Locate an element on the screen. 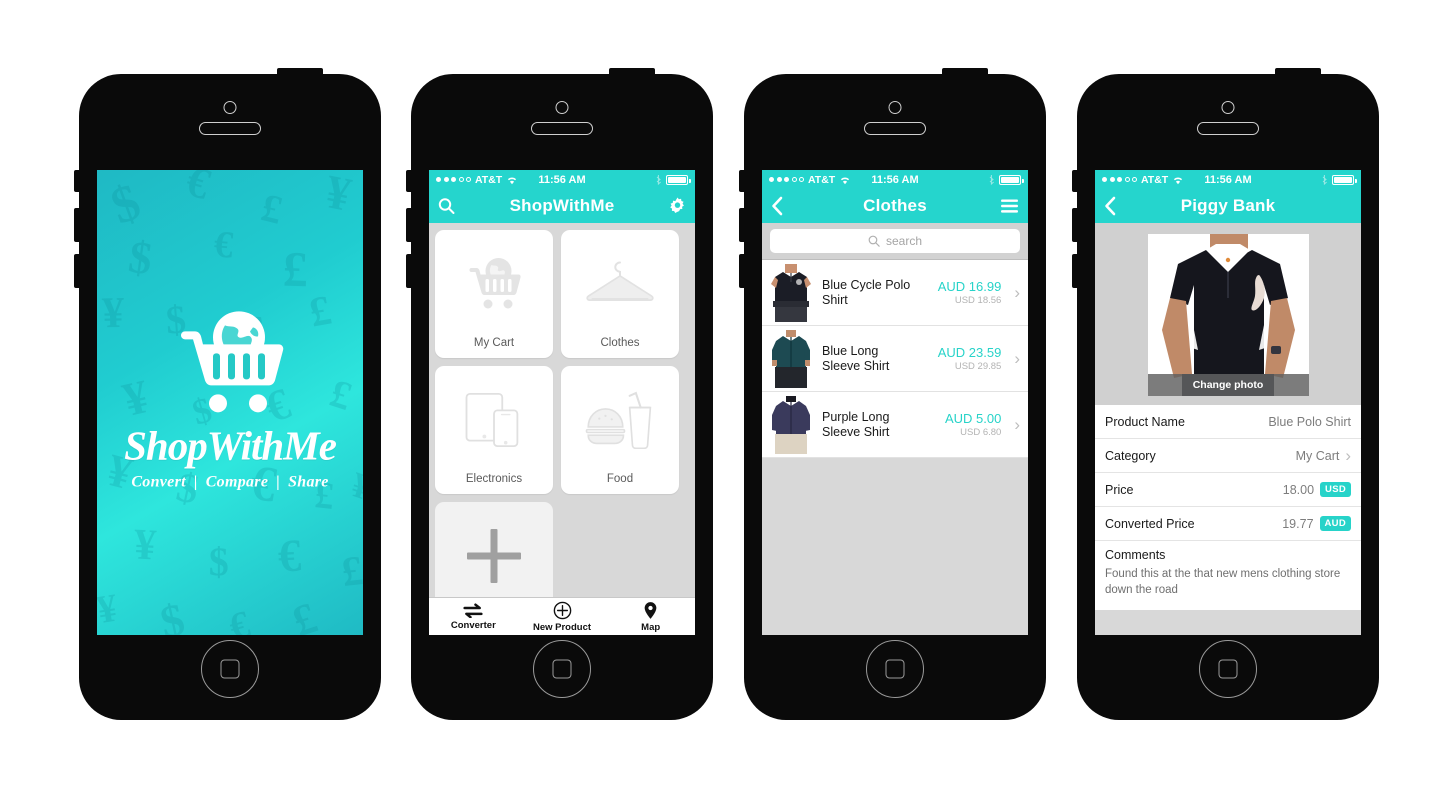  search-bar: search is located at coordinates (895, 241).